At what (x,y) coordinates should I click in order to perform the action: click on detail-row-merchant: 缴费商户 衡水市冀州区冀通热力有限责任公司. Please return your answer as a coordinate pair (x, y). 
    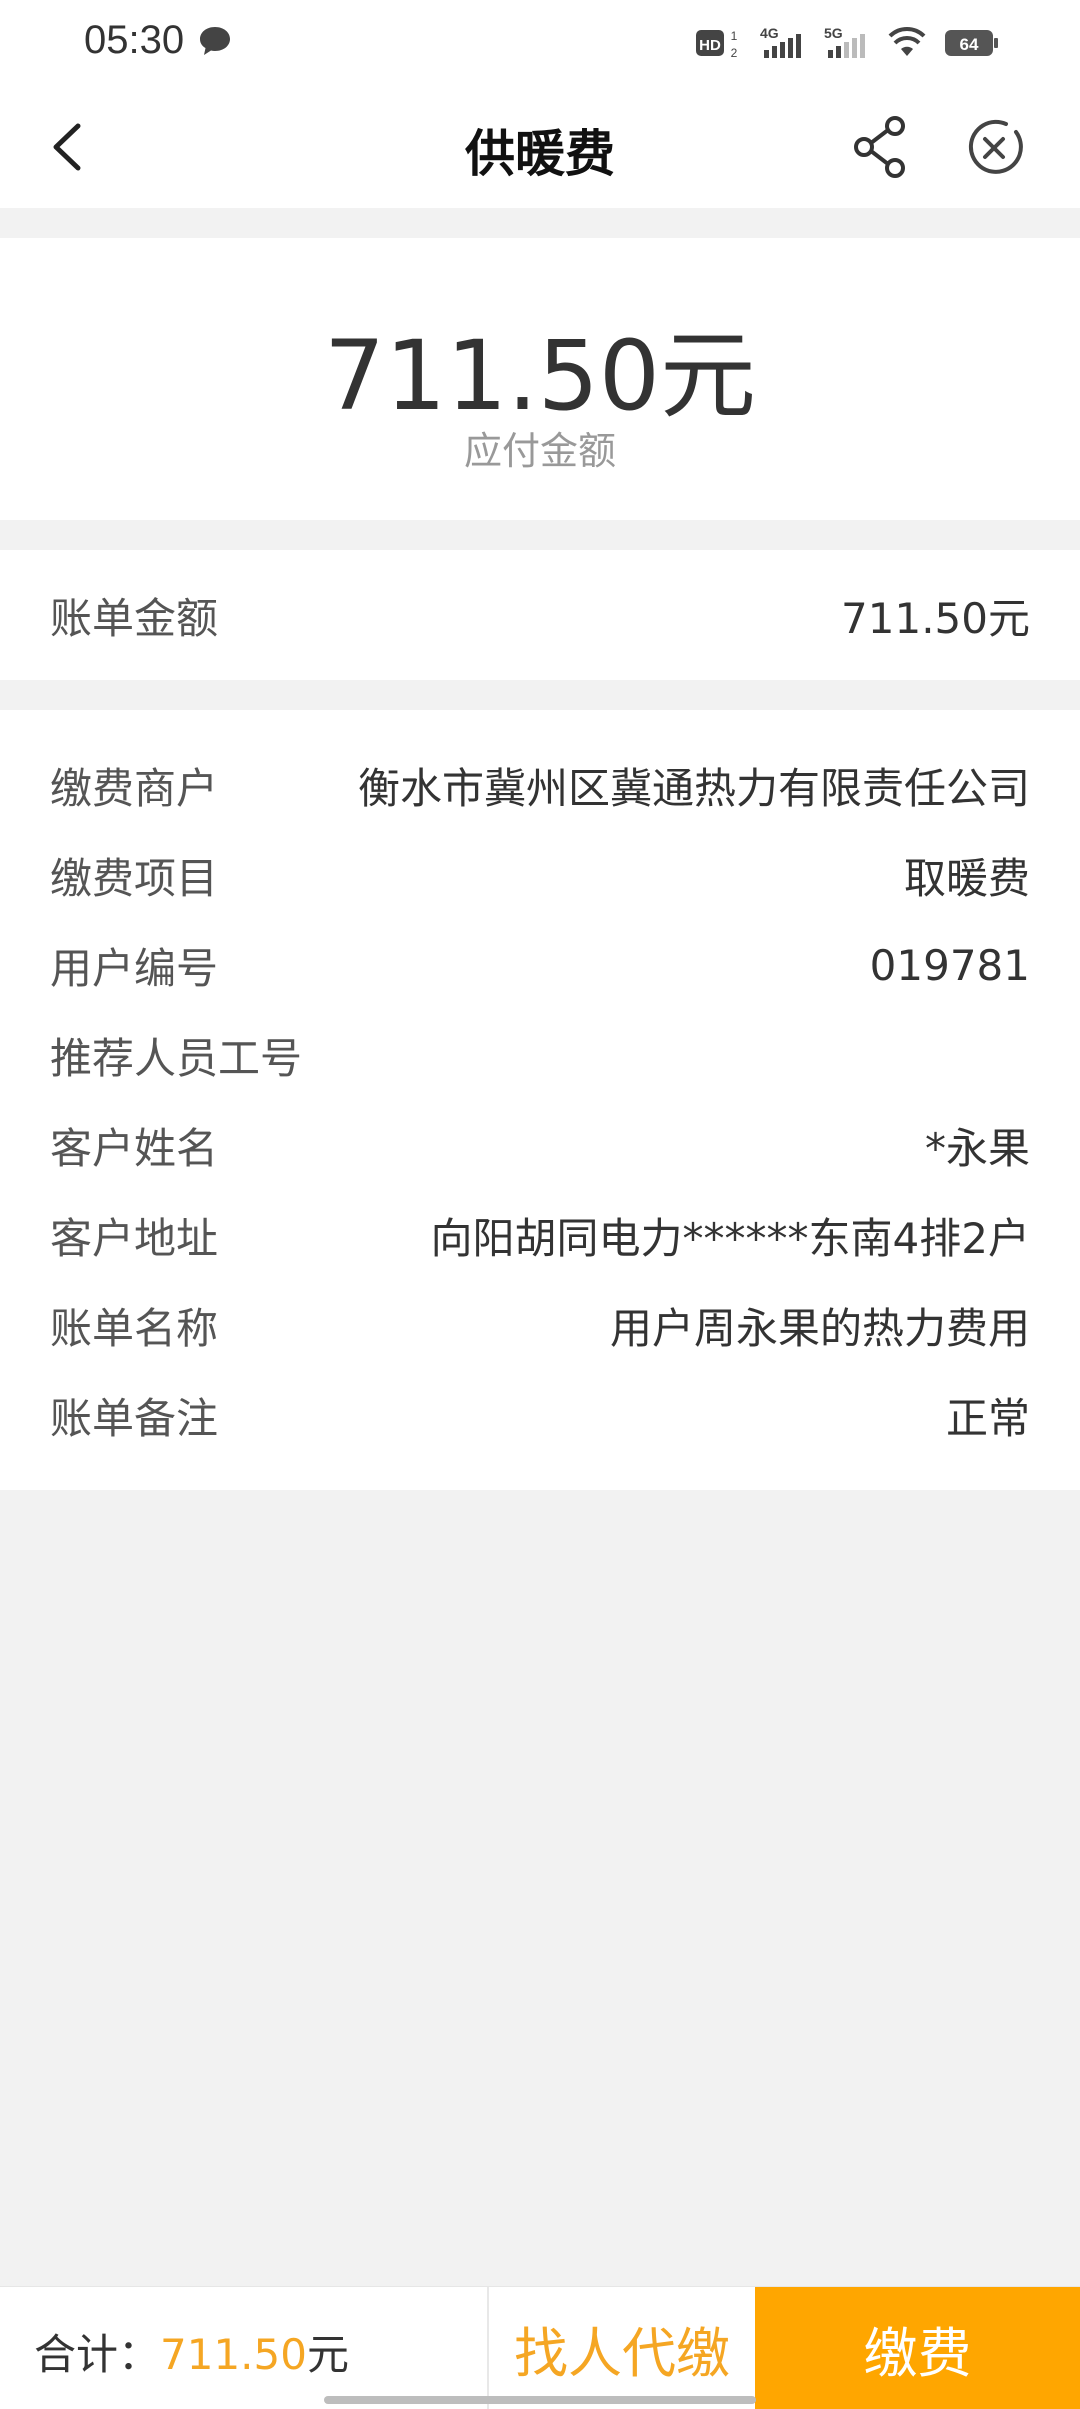
    Looking at the image, I should click on (540, 785).